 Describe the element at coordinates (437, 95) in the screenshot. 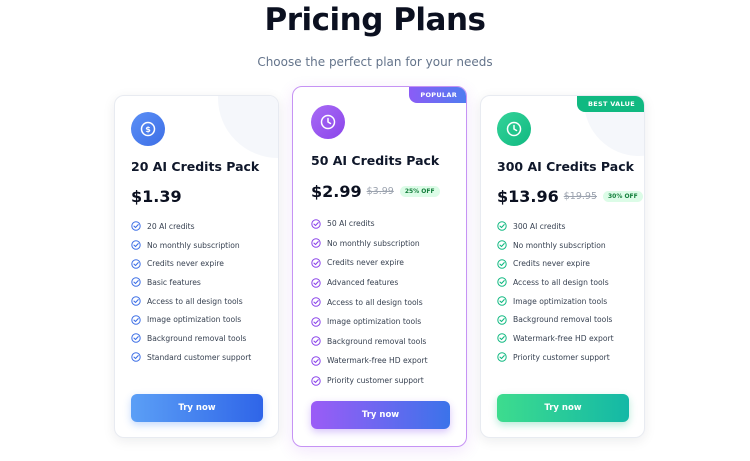

I see `popular-badge: POPULAR` at that location.